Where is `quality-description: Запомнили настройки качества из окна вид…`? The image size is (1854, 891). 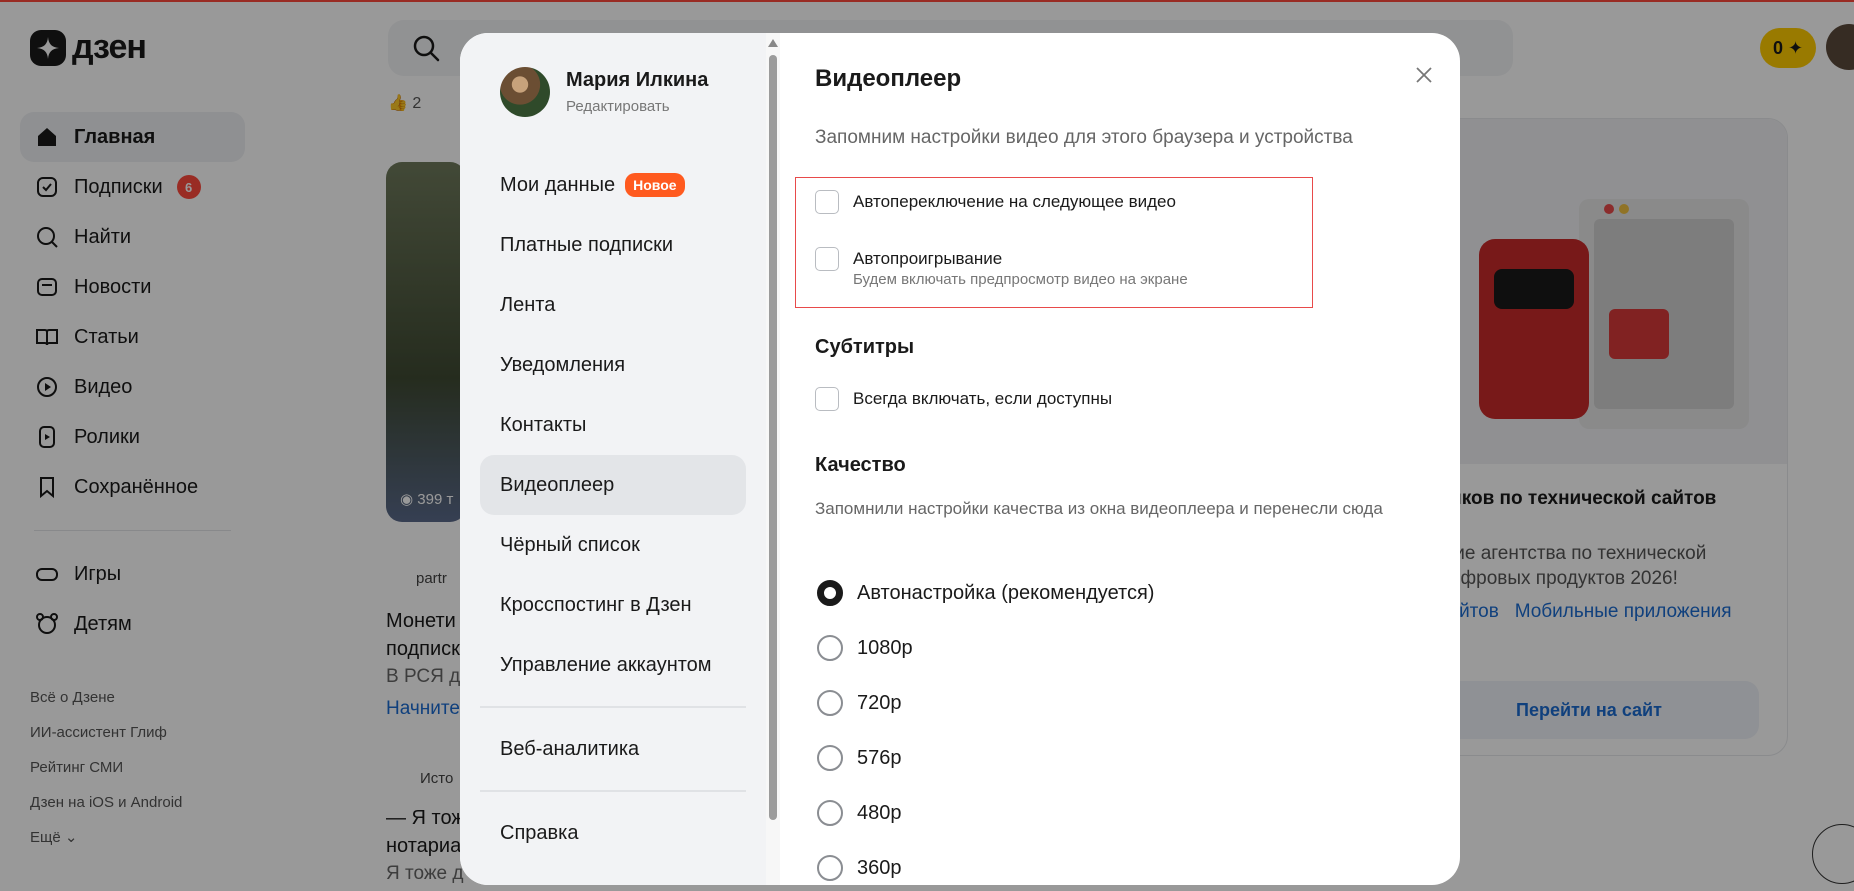 quality-description: Запомнили настройки качества из окна вид… is located at coordinates (1099, 508).